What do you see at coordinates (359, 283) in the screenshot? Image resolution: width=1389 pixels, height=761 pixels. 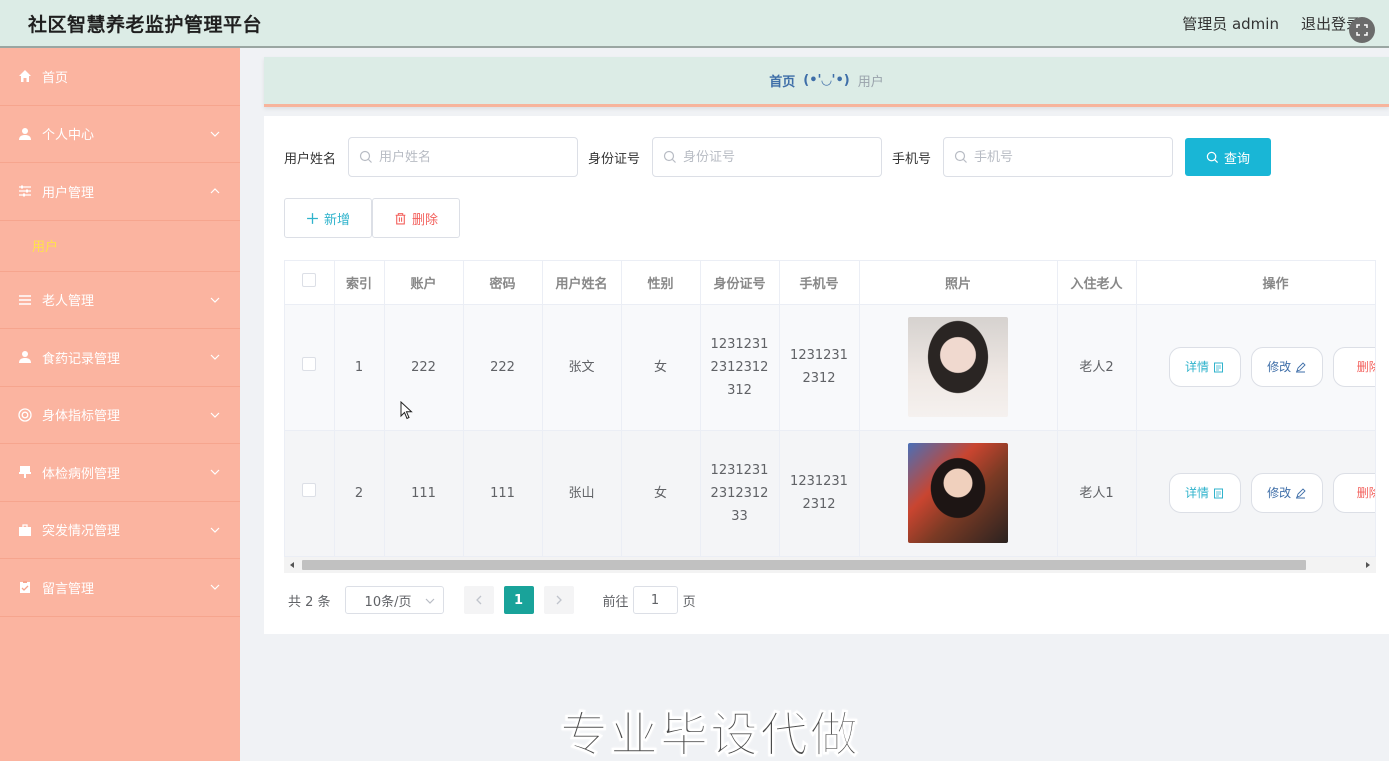 I see `column-header: 索引` at bounding box center [359, 283].